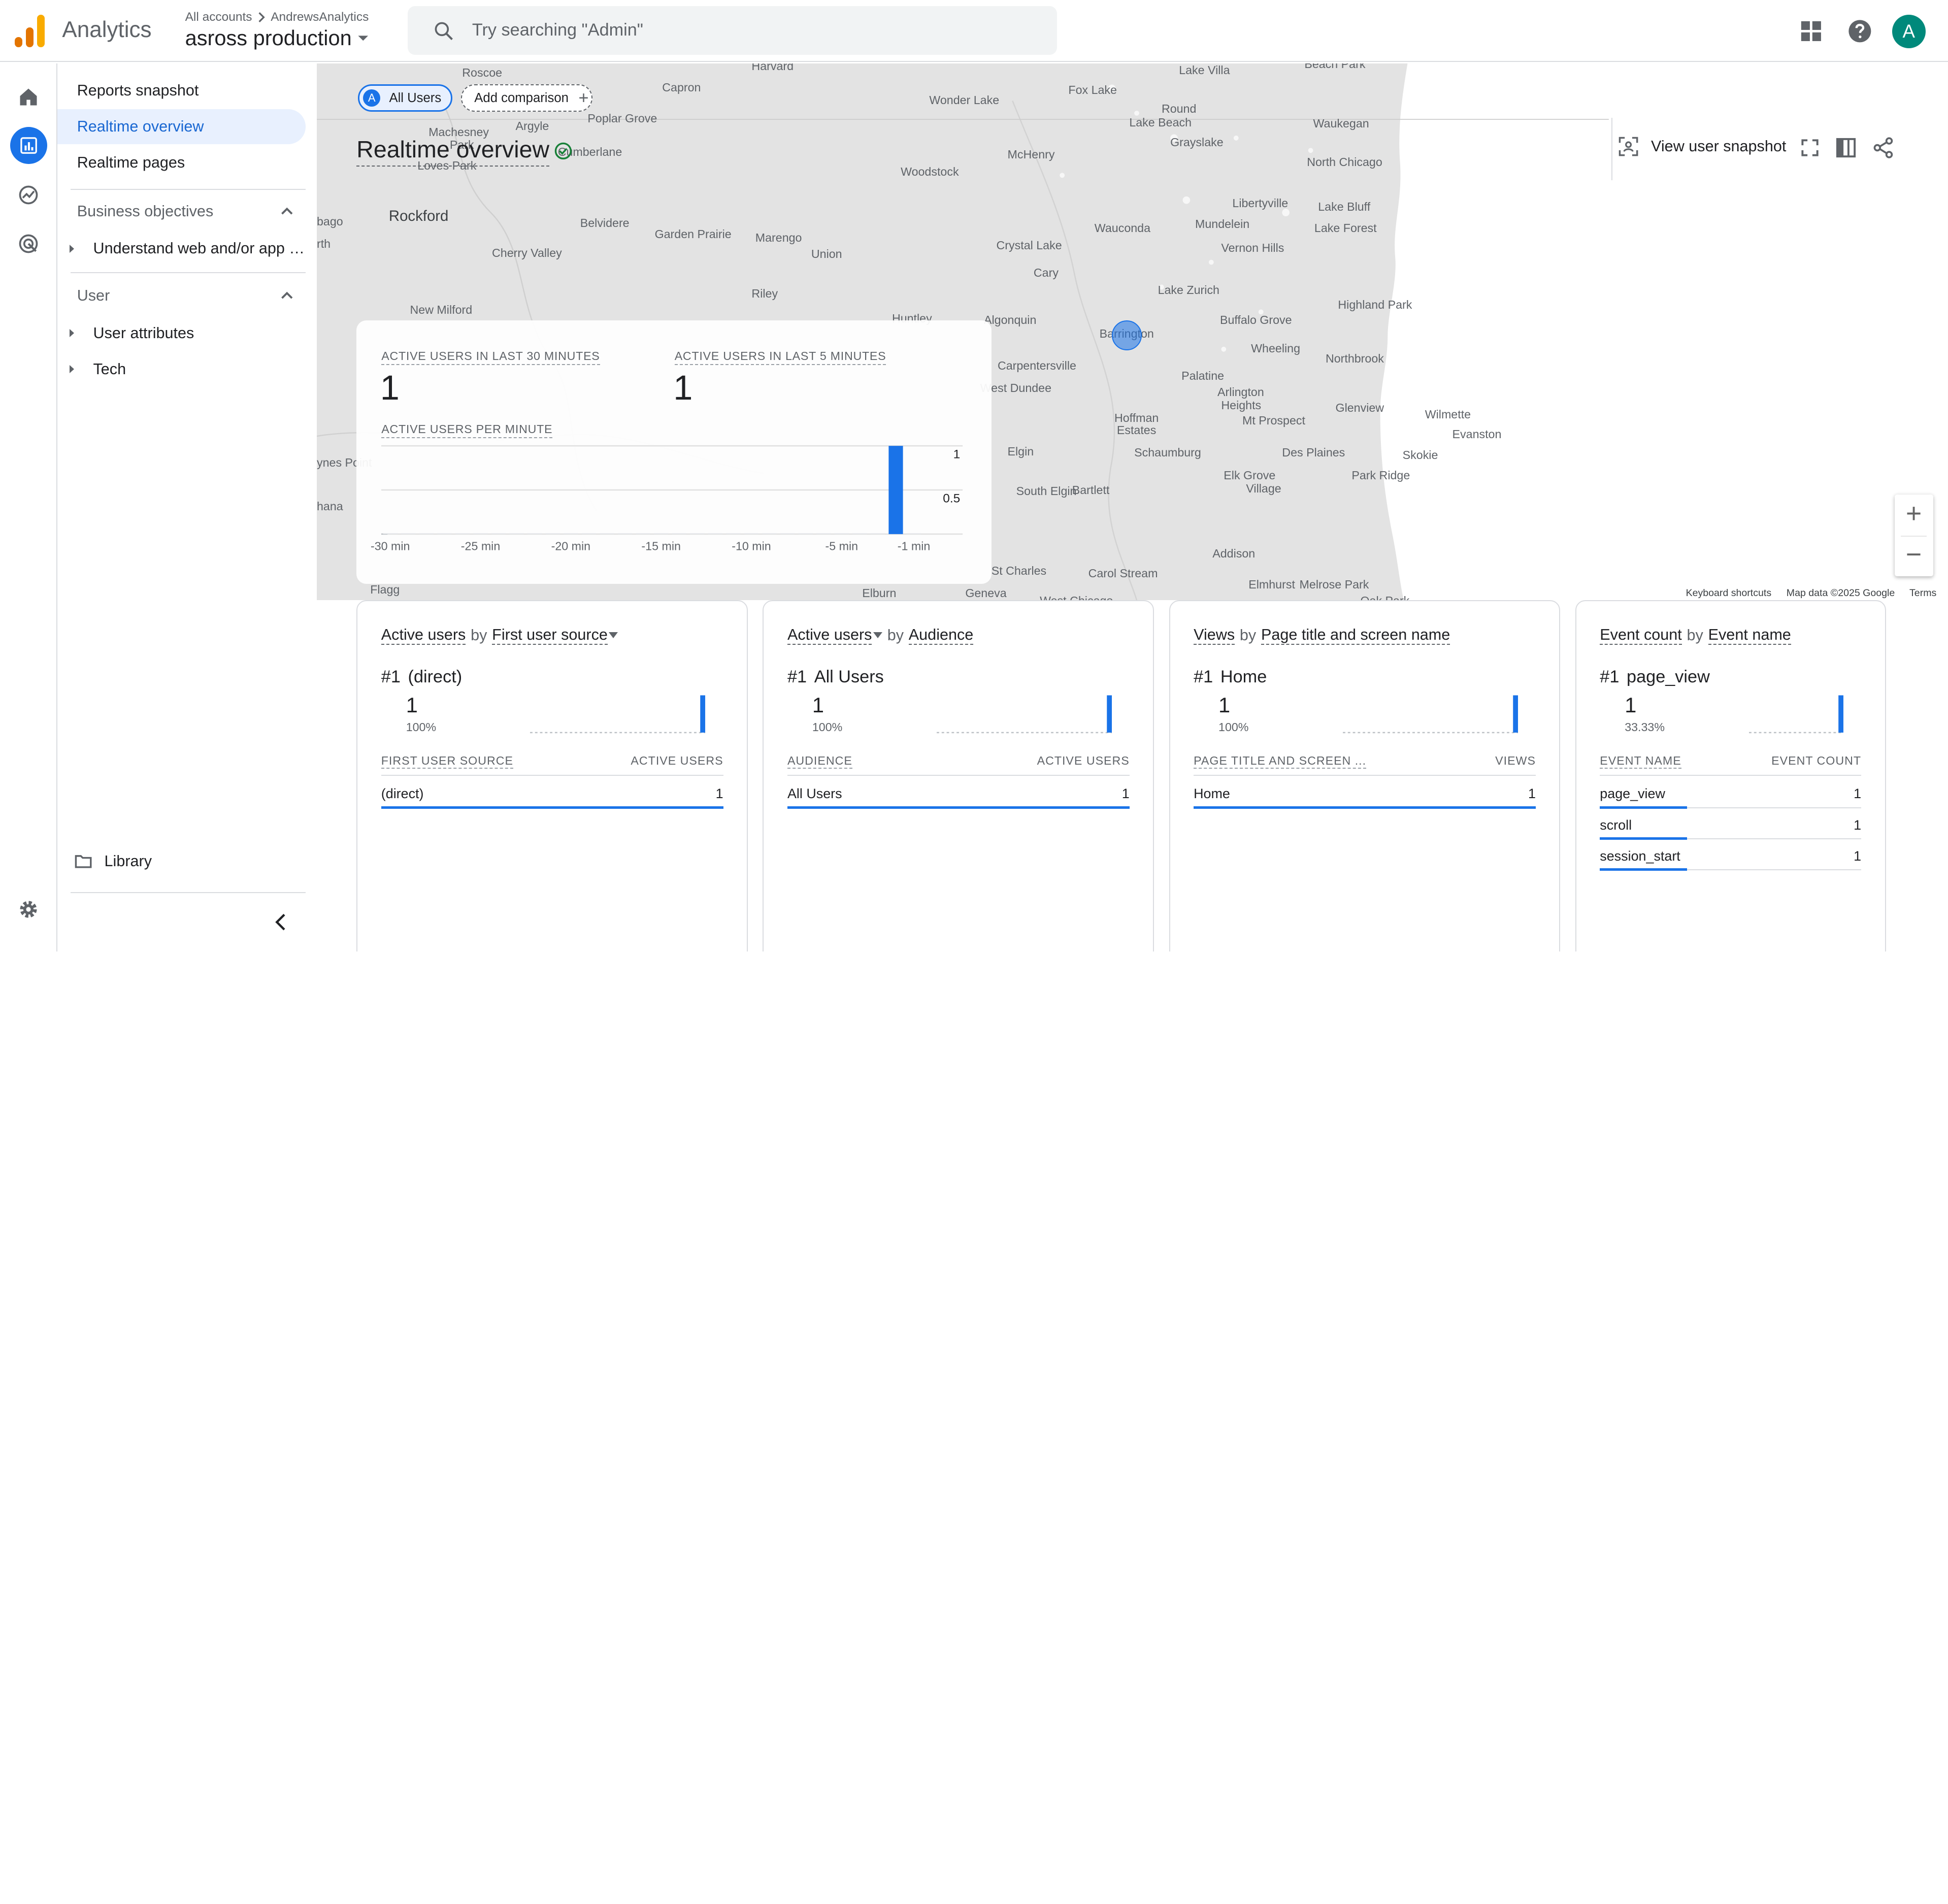 The height and width of the screenshot is (1904, 1948). Describe the element at coordinates (188, 212) in the screenshot. I see `nav-section-business-objectives: Business objectives` at that location.